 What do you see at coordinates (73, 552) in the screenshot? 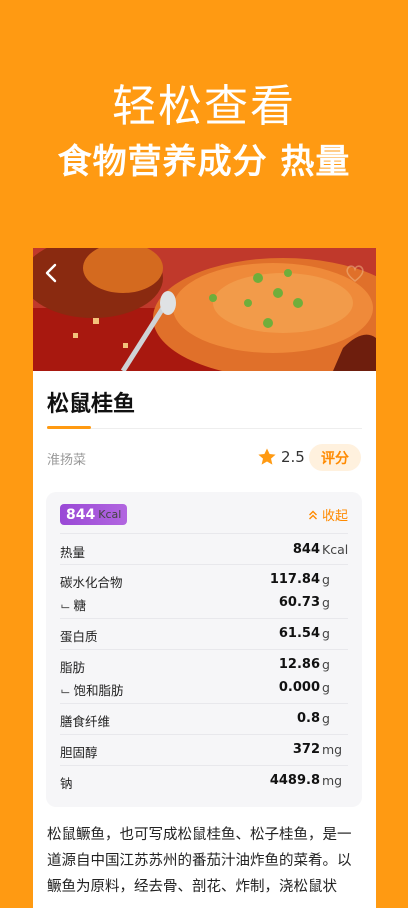
I see `nutrient-label: 热量` at bounding box center [73, 552].